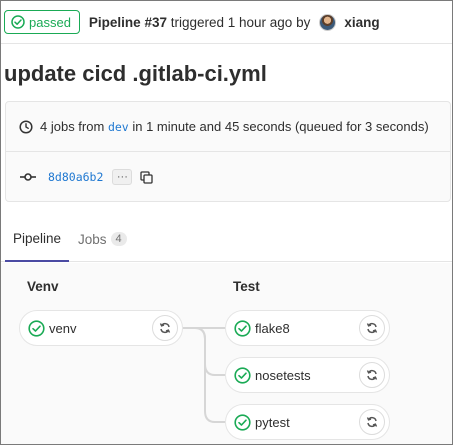 Image resolution: width=453 pixels, height=445 pixels. I want to click on branch-link: dev, so click(118, 127).